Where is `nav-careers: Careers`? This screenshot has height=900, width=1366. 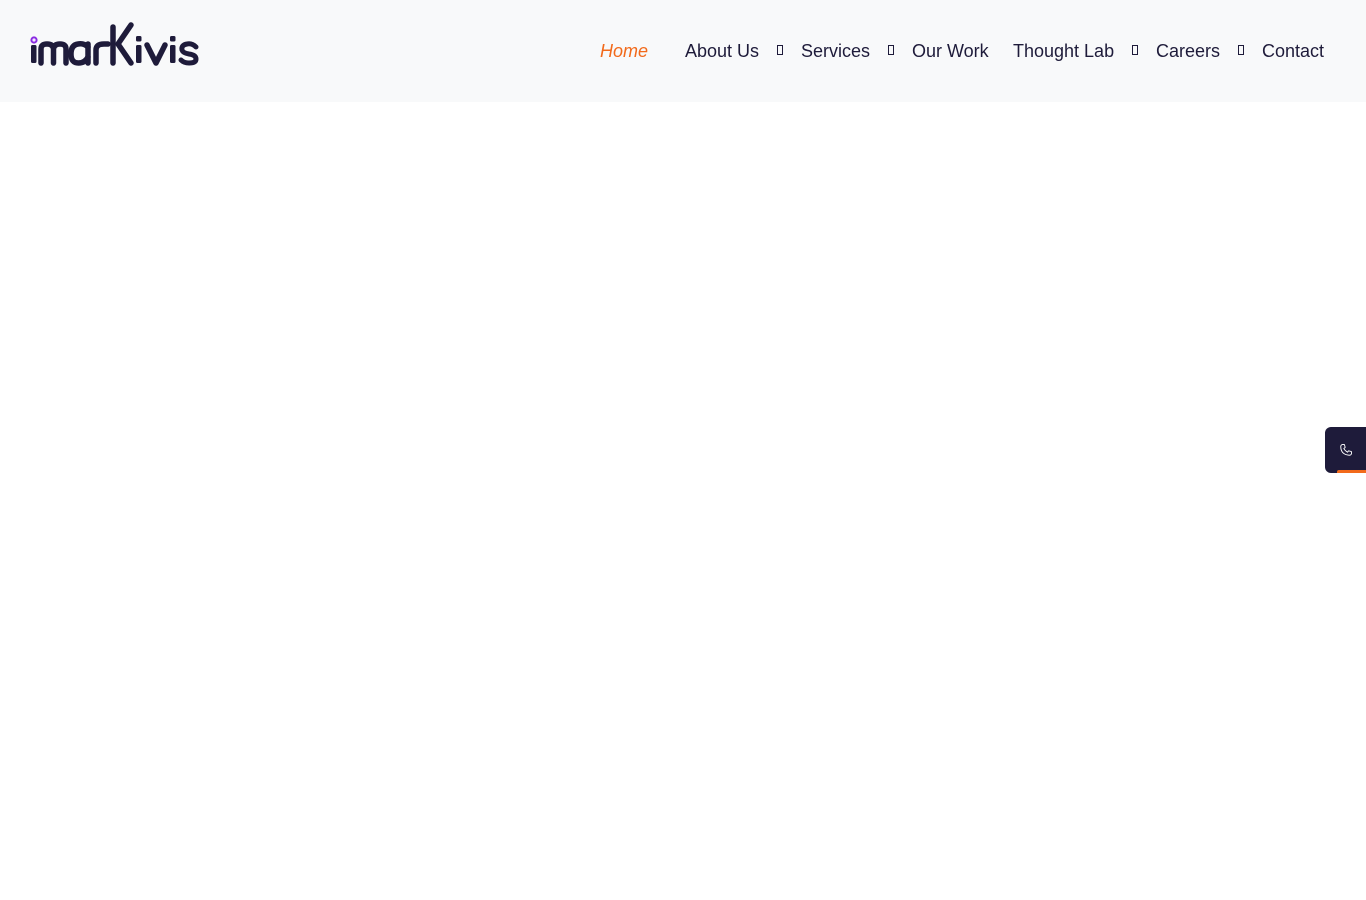 nav-careers: Careers is located at coordinates (1188, 51).